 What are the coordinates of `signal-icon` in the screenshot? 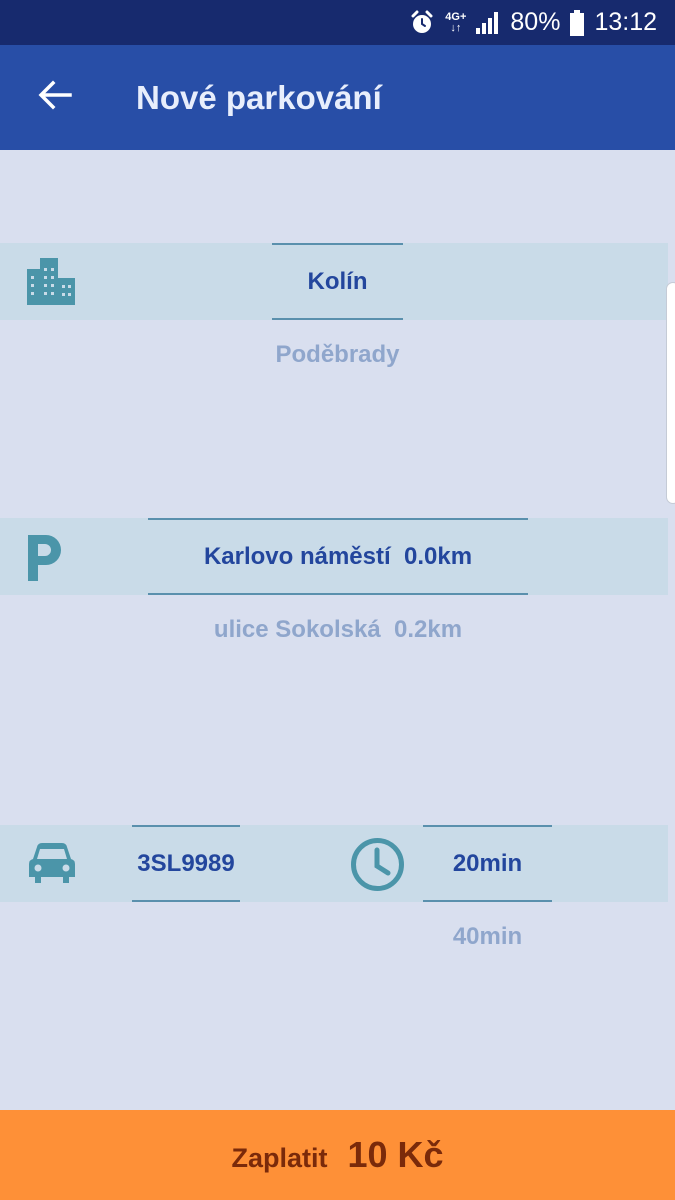 It's located at (488, 22).